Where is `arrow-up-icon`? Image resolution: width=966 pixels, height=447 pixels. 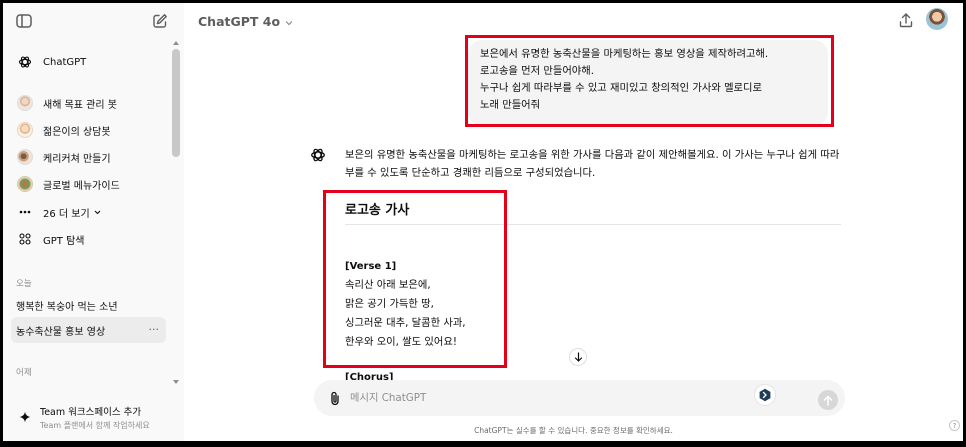
arrow-up-icon is located at coordinates (828, 400).